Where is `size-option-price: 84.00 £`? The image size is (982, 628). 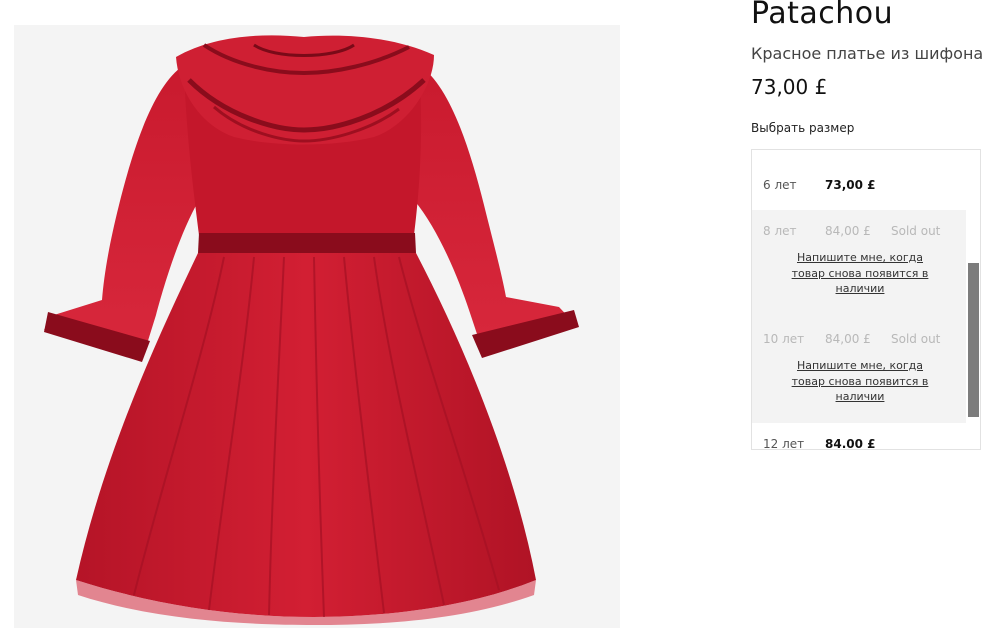 size-option-price: 84.00 £ is located at coordinates (850, 443).